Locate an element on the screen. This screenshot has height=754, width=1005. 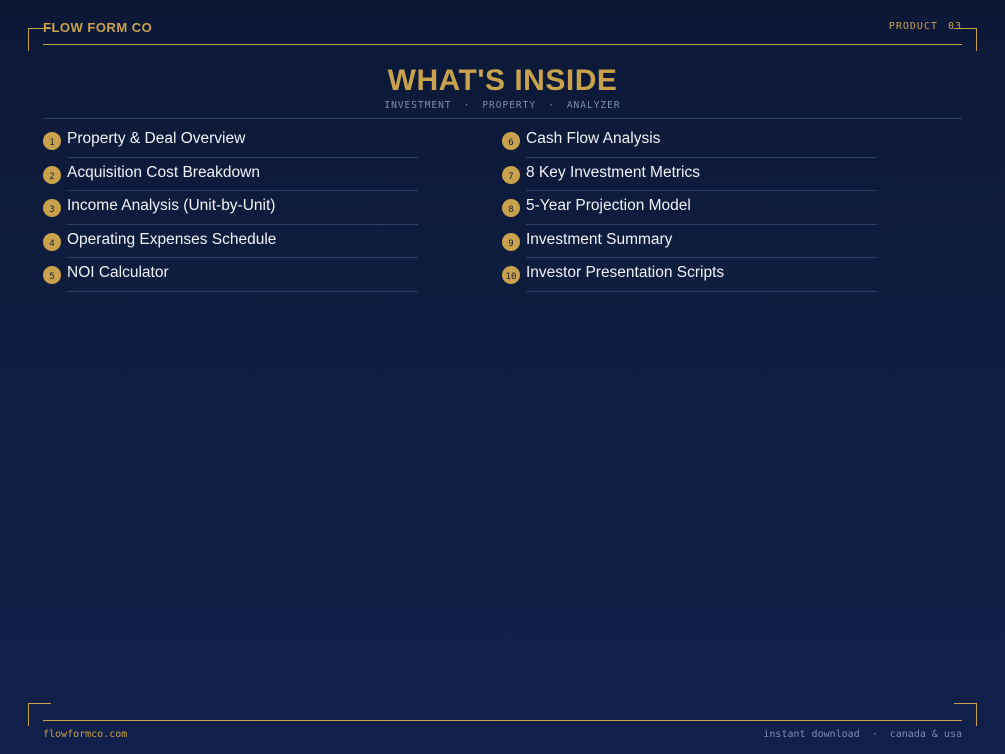
corner-bracket-bottom-left is located at coordinates (39, 714).